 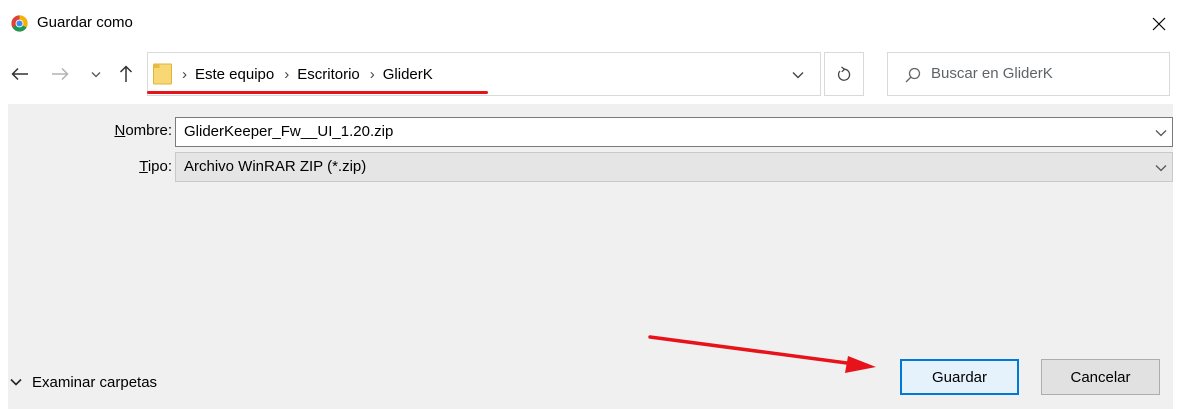 I want to click on content-edge, so click(x=1175, y=256).